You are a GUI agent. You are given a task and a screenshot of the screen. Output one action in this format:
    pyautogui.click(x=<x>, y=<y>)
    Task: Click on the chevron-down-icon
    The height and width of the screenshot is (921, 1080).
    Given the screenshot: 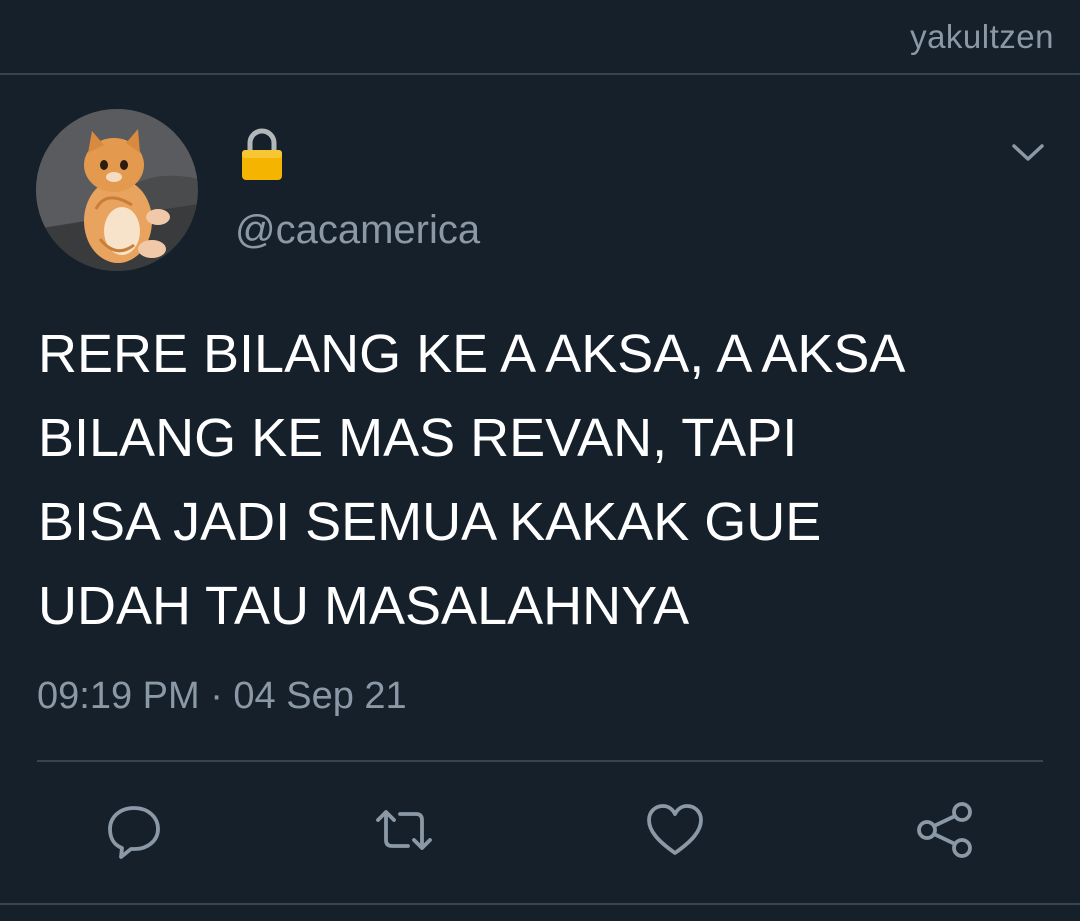 What is the action you would take?
    pyautogui.click(x=1028, y=152)
    